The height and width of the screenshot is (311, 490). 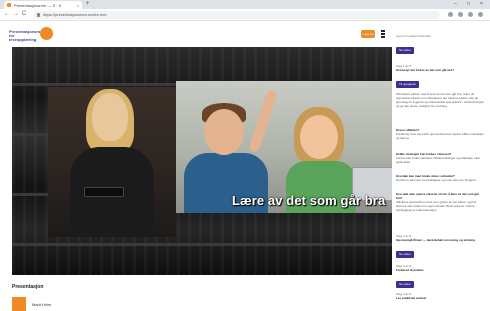 I want to click on sidebar-step-4: Steg 4 av 6 Les praktiske øvelser, so click(x=441, y=296).